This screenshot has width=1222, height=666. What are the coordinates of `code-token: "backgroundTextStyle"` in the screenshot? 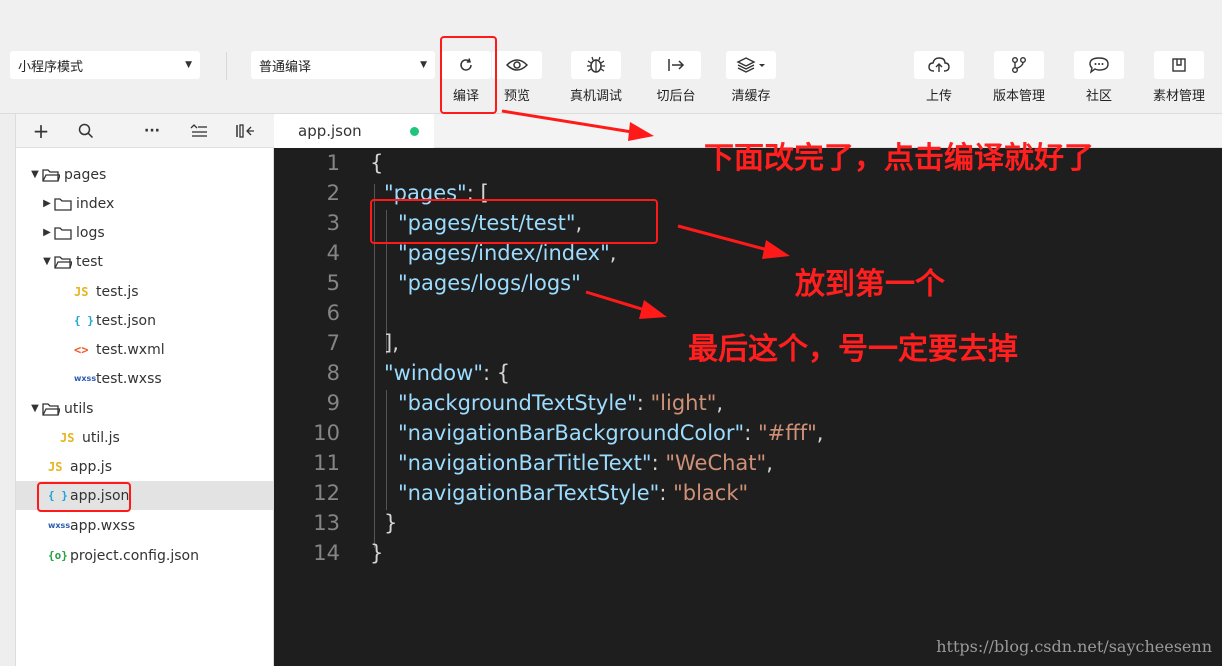 It's located at (517, 403).